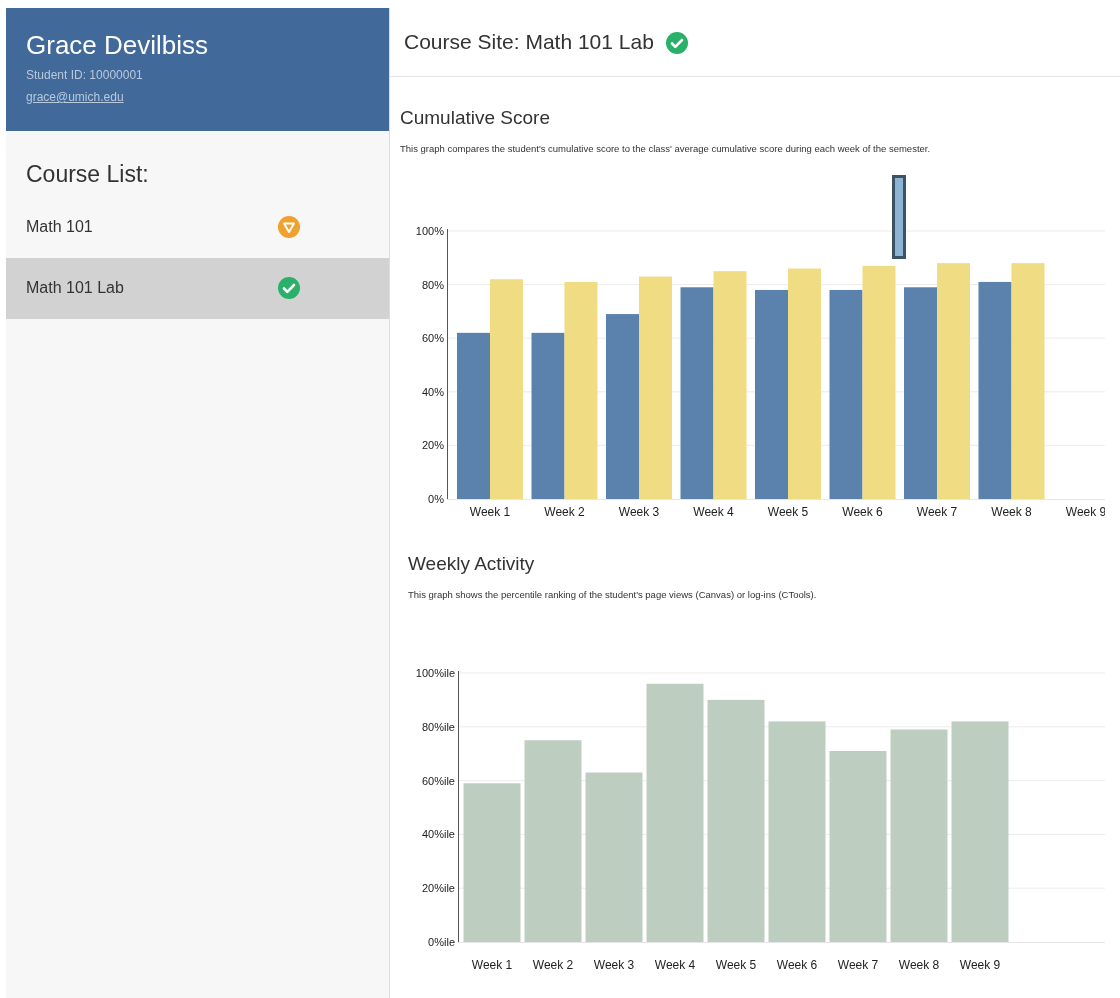 The height and width of the screenshot is (998, 1120). I want to click on axis-tick-label: 20%, so click(432, 445).